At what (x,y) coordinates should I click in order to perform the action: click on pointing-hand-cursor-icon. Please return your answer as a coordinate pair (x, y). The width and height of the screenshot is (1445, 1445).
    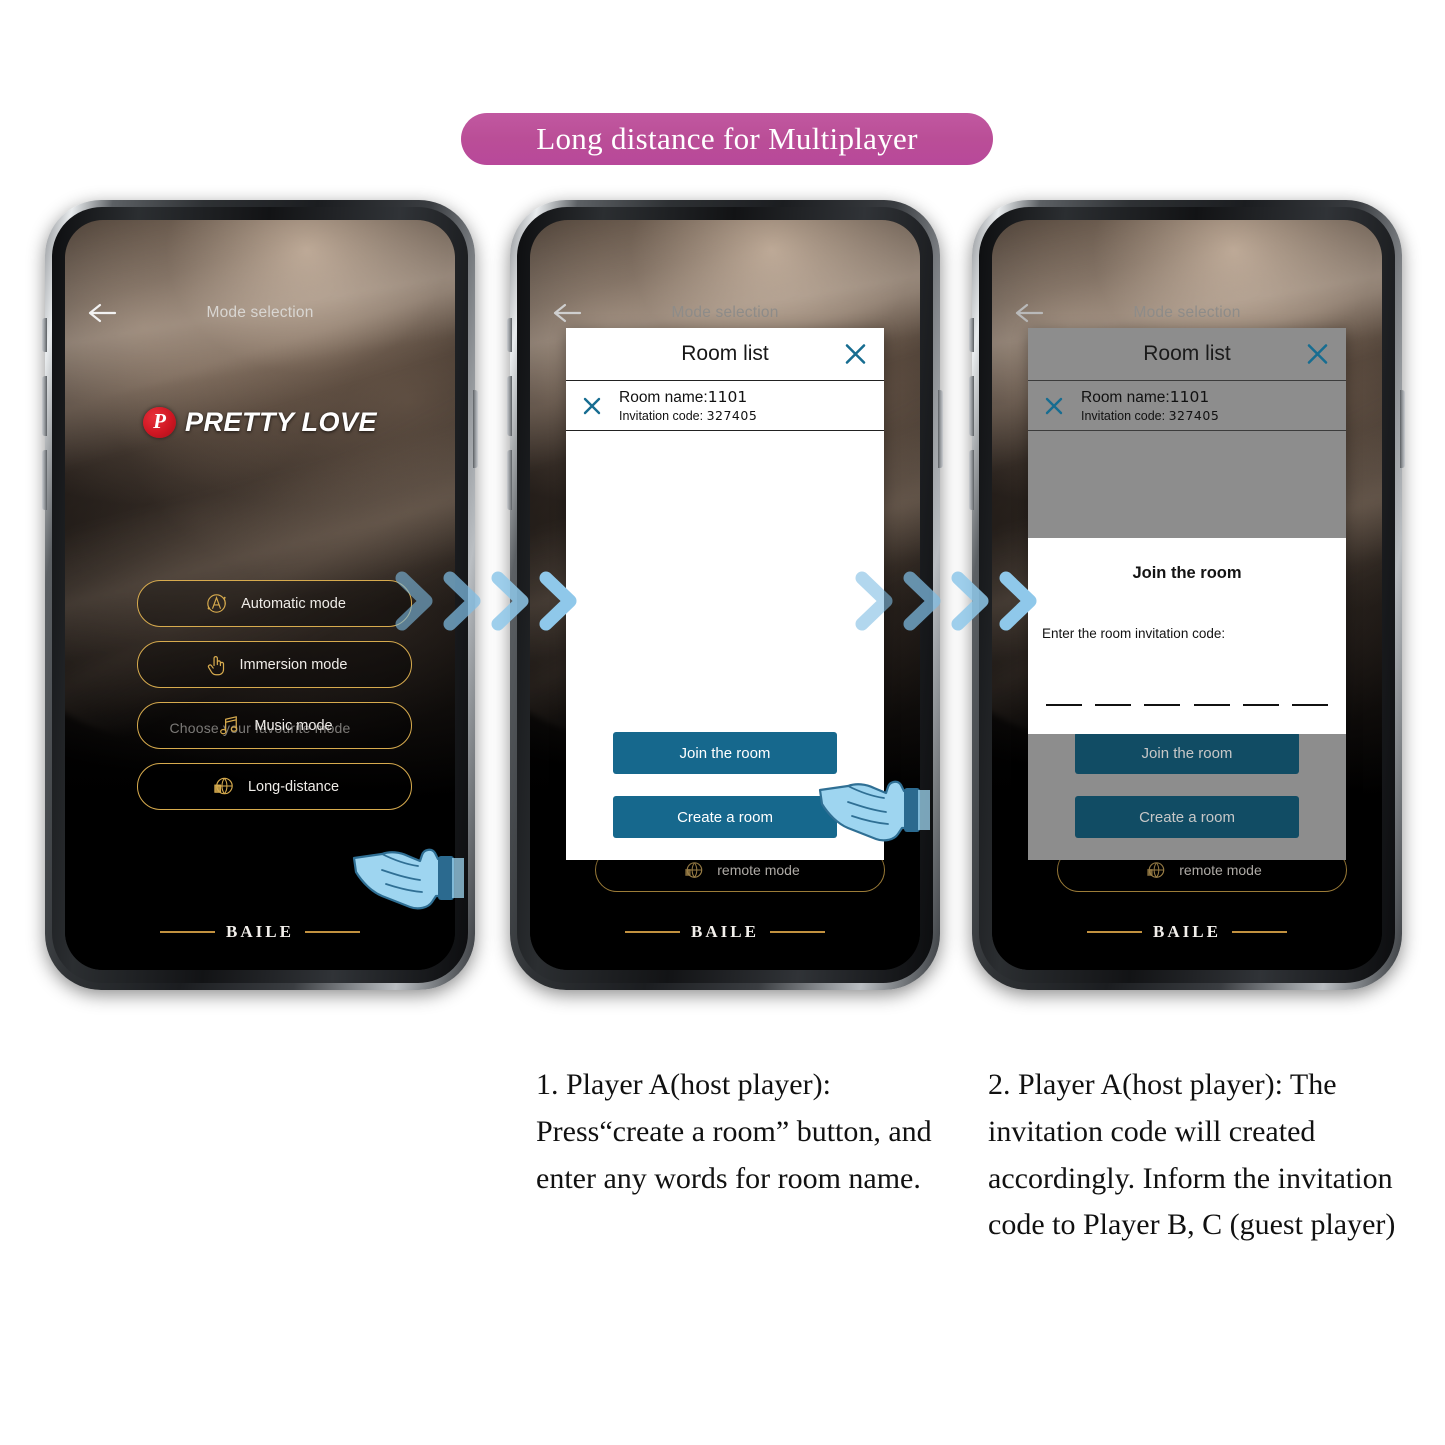
    Looking at the image, I should click on (874, 805).